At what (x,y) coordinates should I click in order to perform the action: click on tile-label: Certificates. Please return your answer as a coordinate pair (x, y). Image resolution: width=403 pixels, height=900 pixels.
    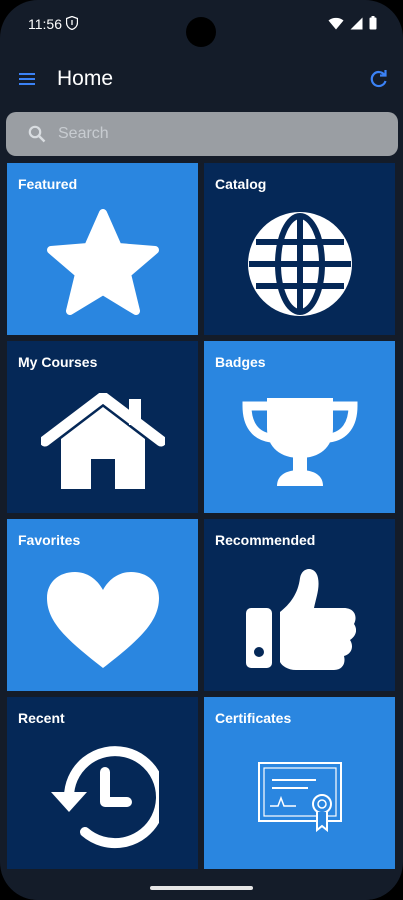
    Looking at the image, I should click on (253, 718).